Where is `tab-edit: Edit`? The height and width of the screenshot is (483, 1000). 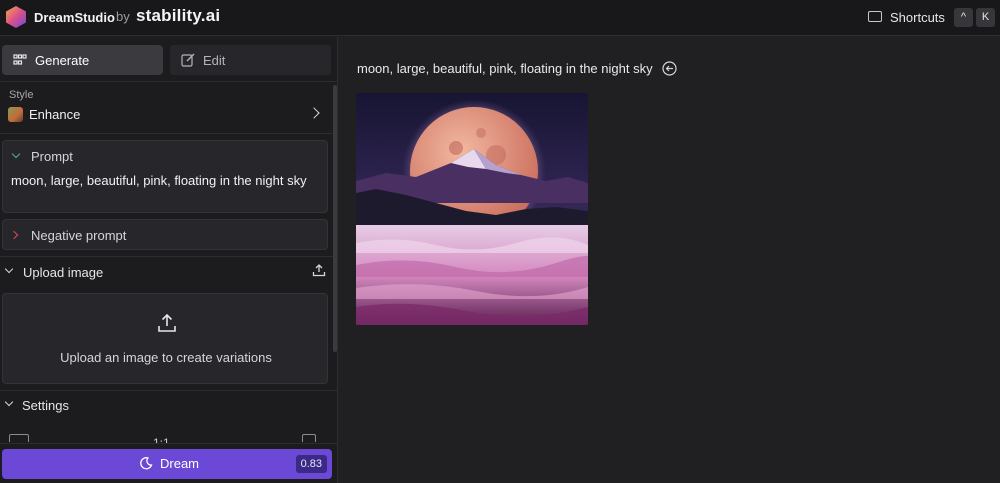
tab-edit: Edit is located at coordinates (250, 60).